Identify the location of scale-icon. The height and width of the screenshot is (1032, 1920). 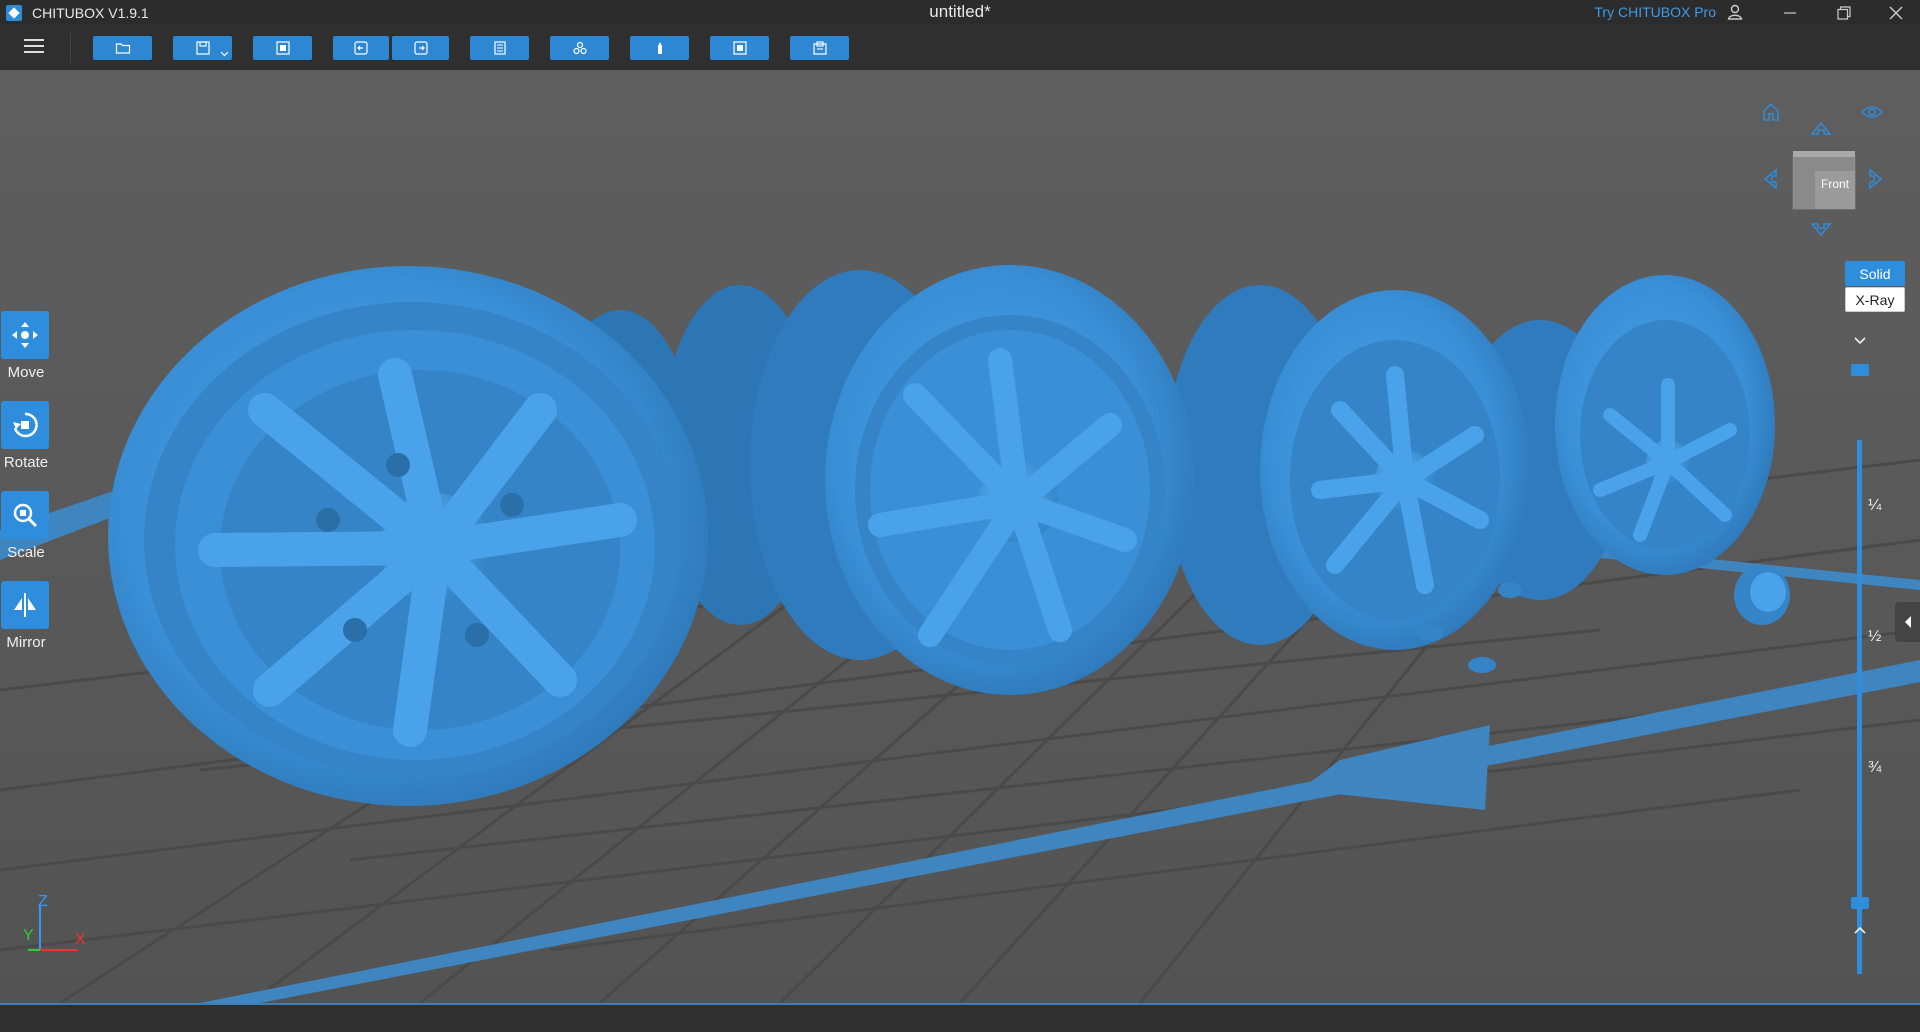
(25, 515).